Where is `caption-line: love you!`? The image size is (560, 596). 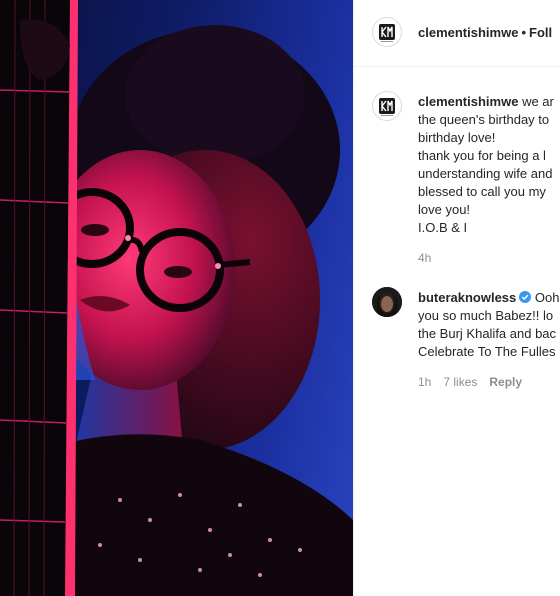 caption-line: love you! is located at coordinates (444, 209).